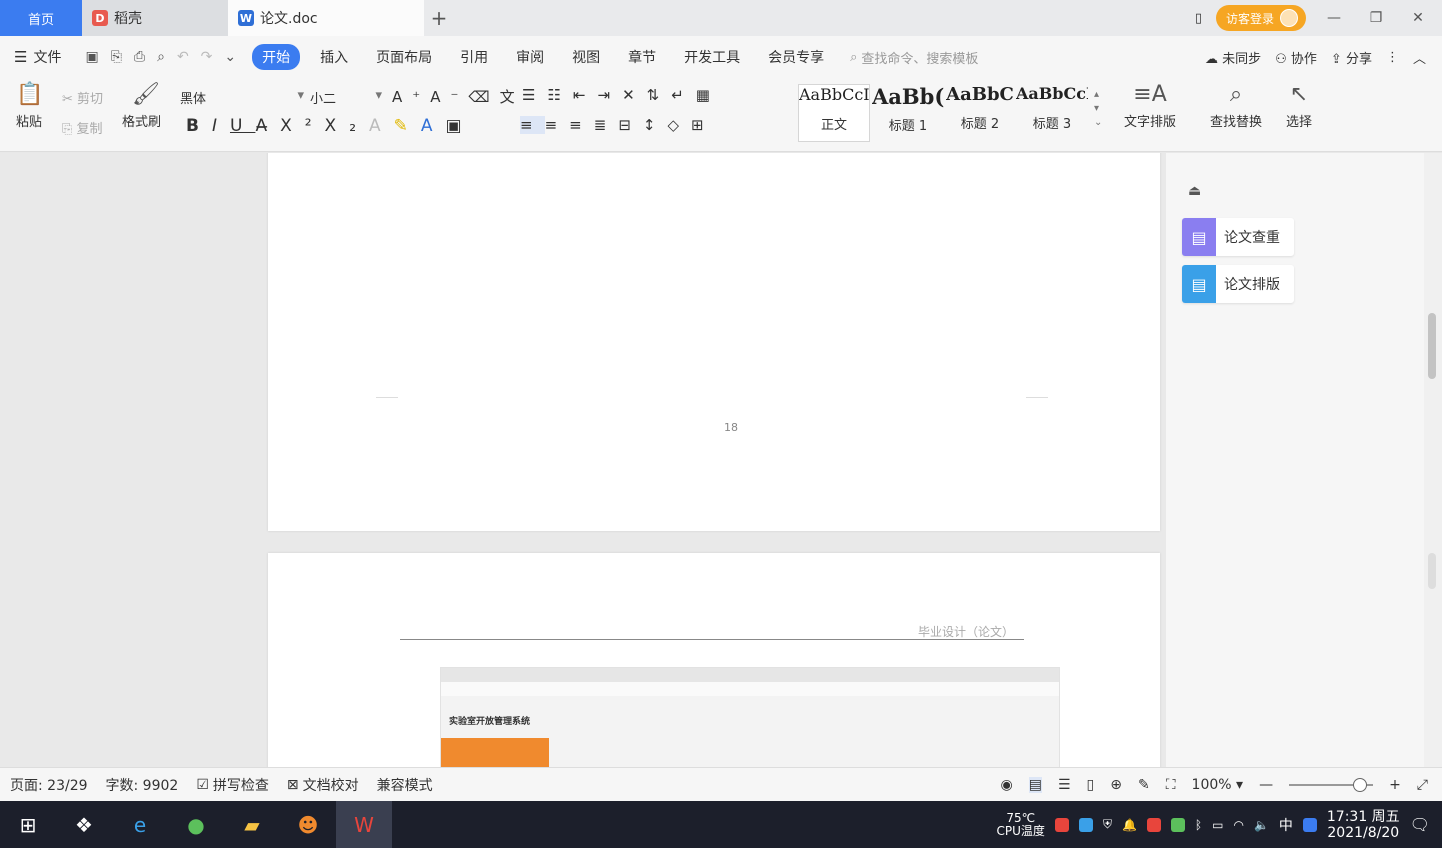  Describe the element at coordinates (1171, 785) in the screenshot. I see `fit-page-icon: ⛶` at that location.